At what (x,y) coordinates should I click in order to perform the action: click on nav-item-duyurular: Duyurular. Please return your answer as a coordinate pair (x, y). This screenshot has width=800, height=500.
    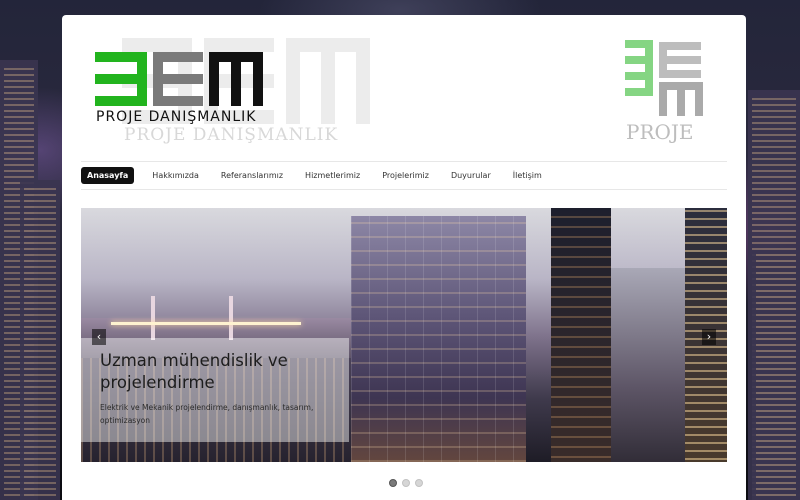
    Looking at the image, I should click on (471, 175).